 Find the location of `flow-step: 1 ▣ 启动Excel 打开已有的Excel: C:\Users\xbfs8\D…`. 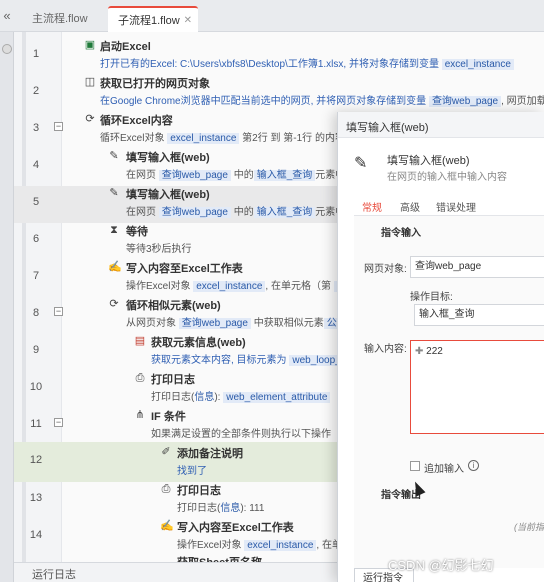

flow-step: 1 ▣ 启动Excel 打开已有的Excel: C:\Users\xbfs8\D… is located at coordinates (279, 56).